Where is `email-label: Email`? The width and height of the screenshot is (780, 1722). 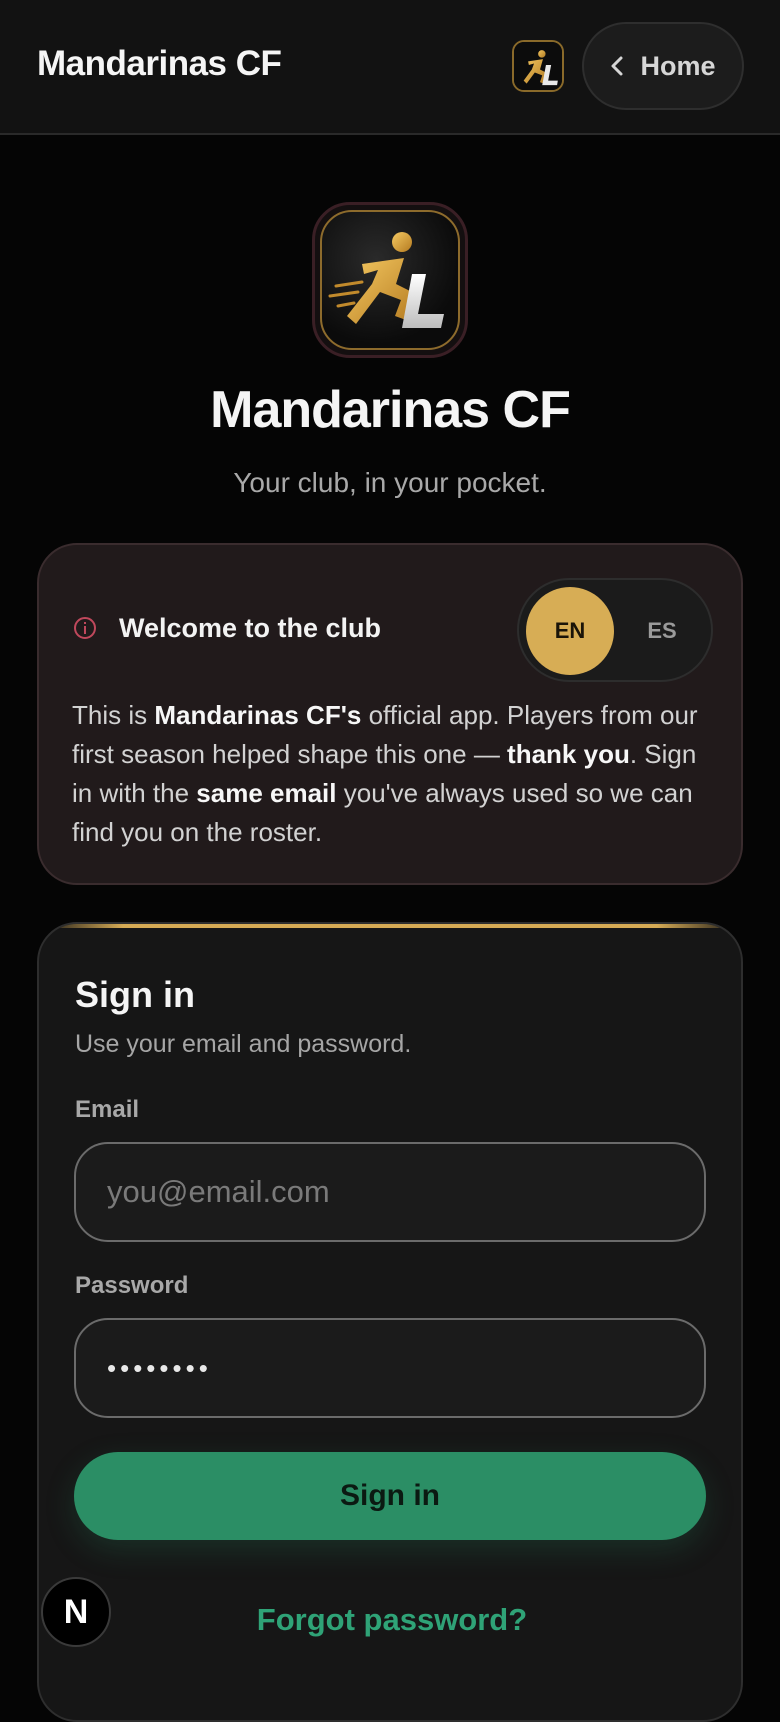
email-label: Email is located at coordinates (107, 1109).